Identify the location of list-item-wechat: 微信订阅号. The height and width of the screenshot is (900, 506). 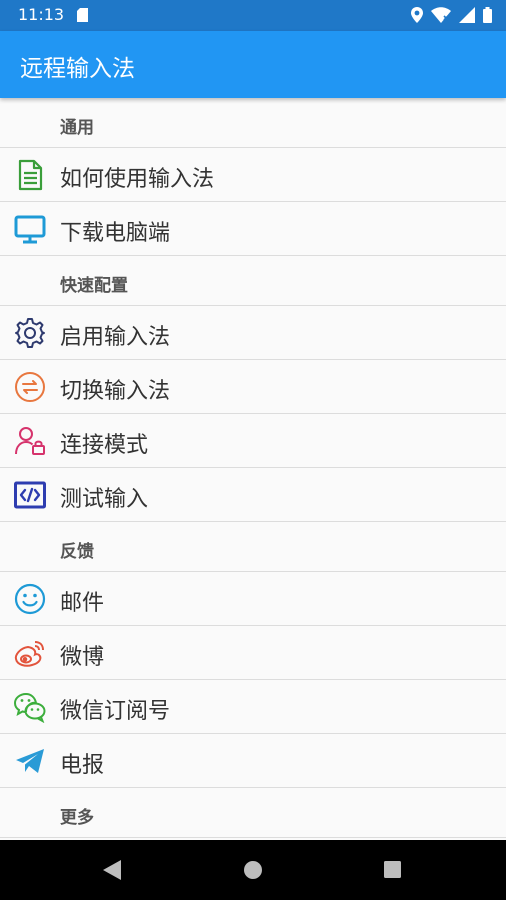
(253, 707).